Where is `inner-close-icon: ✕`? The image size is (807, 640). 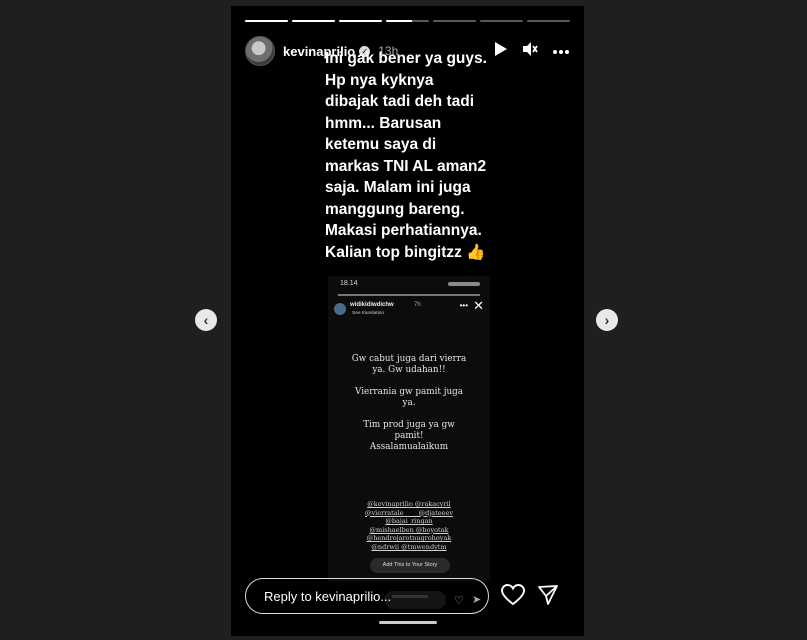 inner-close-icon: ✕ is located at coordinates (478, 305).